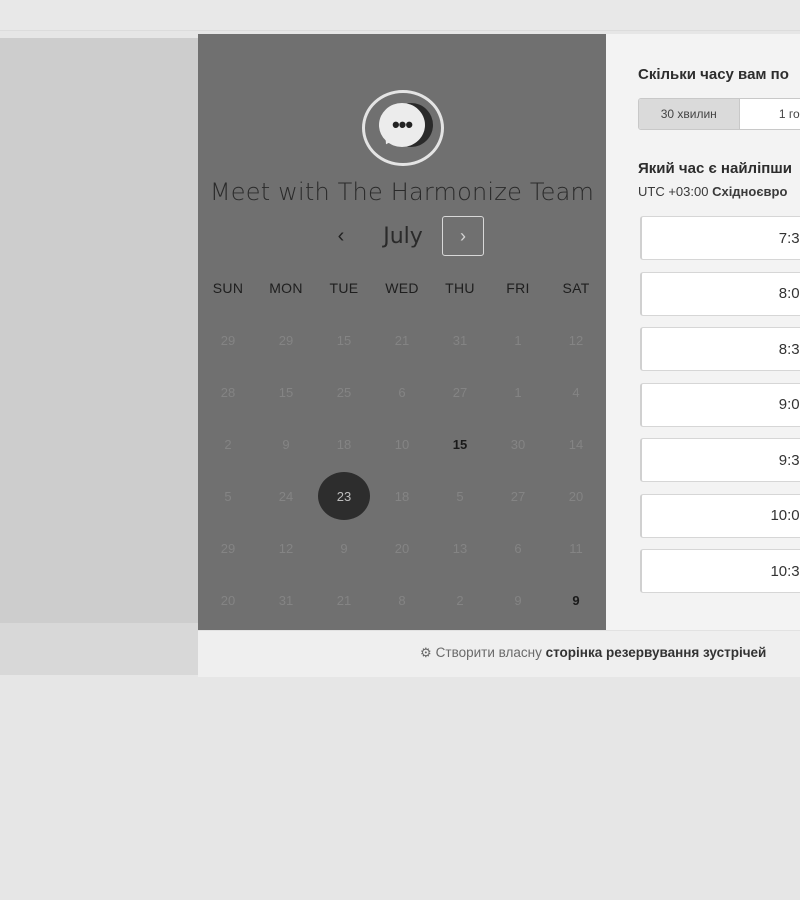  What do you see at coordinates (576, 392) in the screenshot?
I see `calendar-day: 4` at bounding box center [576, 392].